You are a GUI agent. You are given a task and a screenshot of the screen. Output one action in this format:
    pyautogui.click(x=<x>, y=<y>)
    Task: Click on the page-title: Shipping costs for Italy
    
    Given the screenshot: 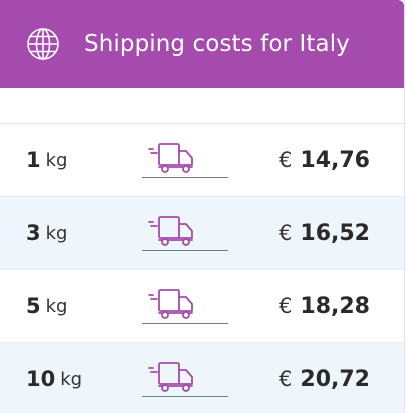 What is the action you would take?
    pyautogui.click(x=217, y=44)
    